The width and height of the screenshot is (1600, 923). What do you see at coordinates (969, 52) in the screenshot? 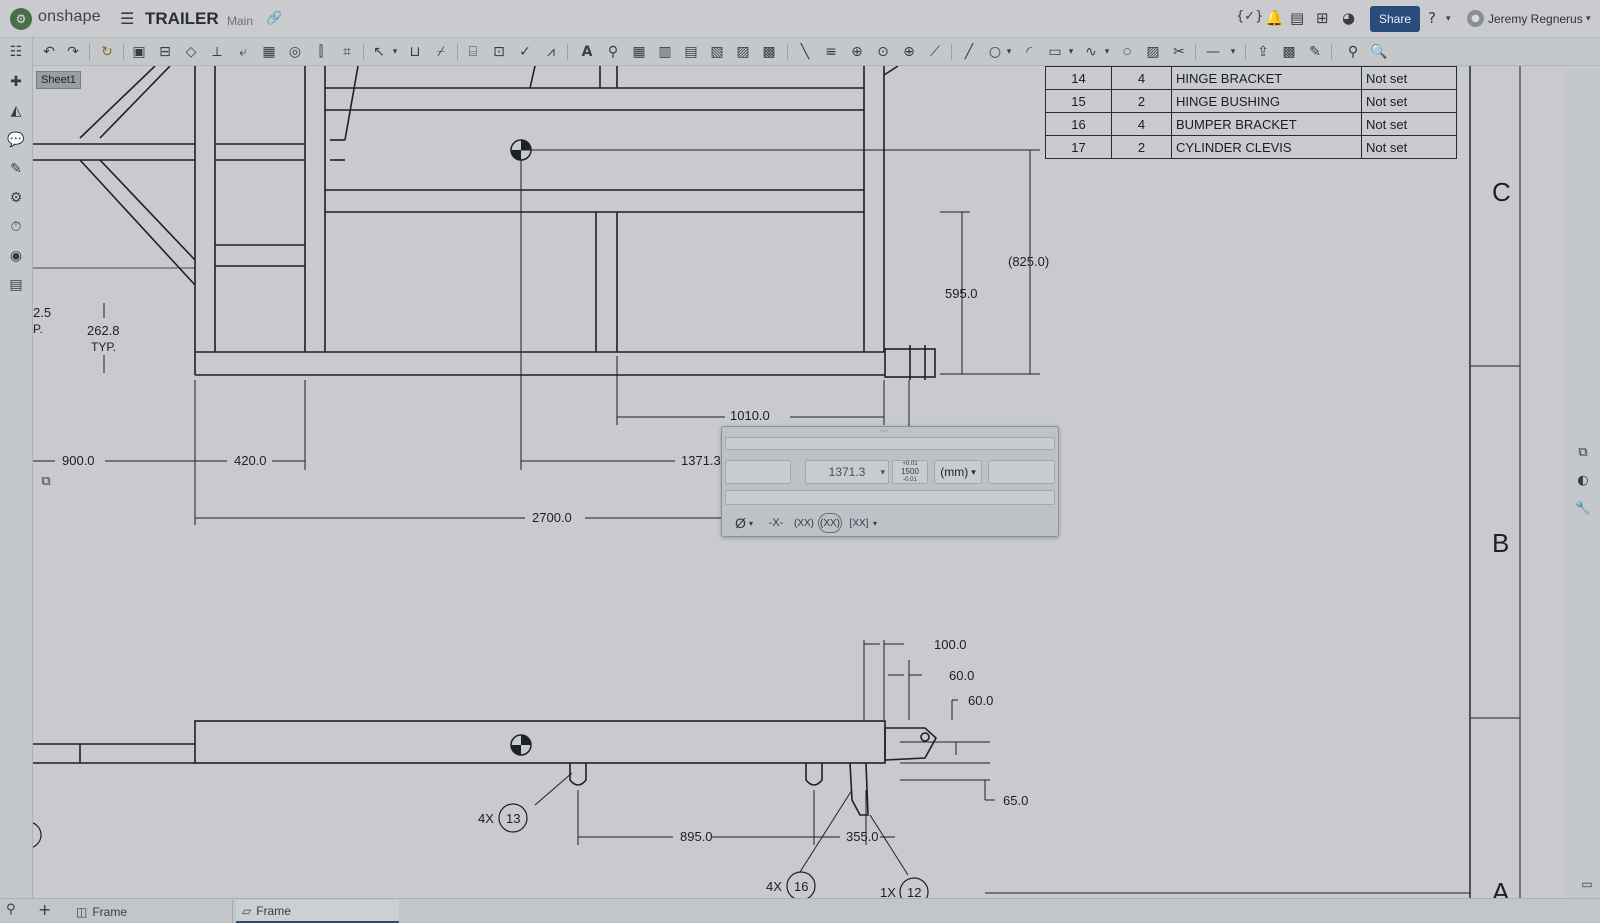
I see `line-icon: ╱` at bounding box center [969, 52].